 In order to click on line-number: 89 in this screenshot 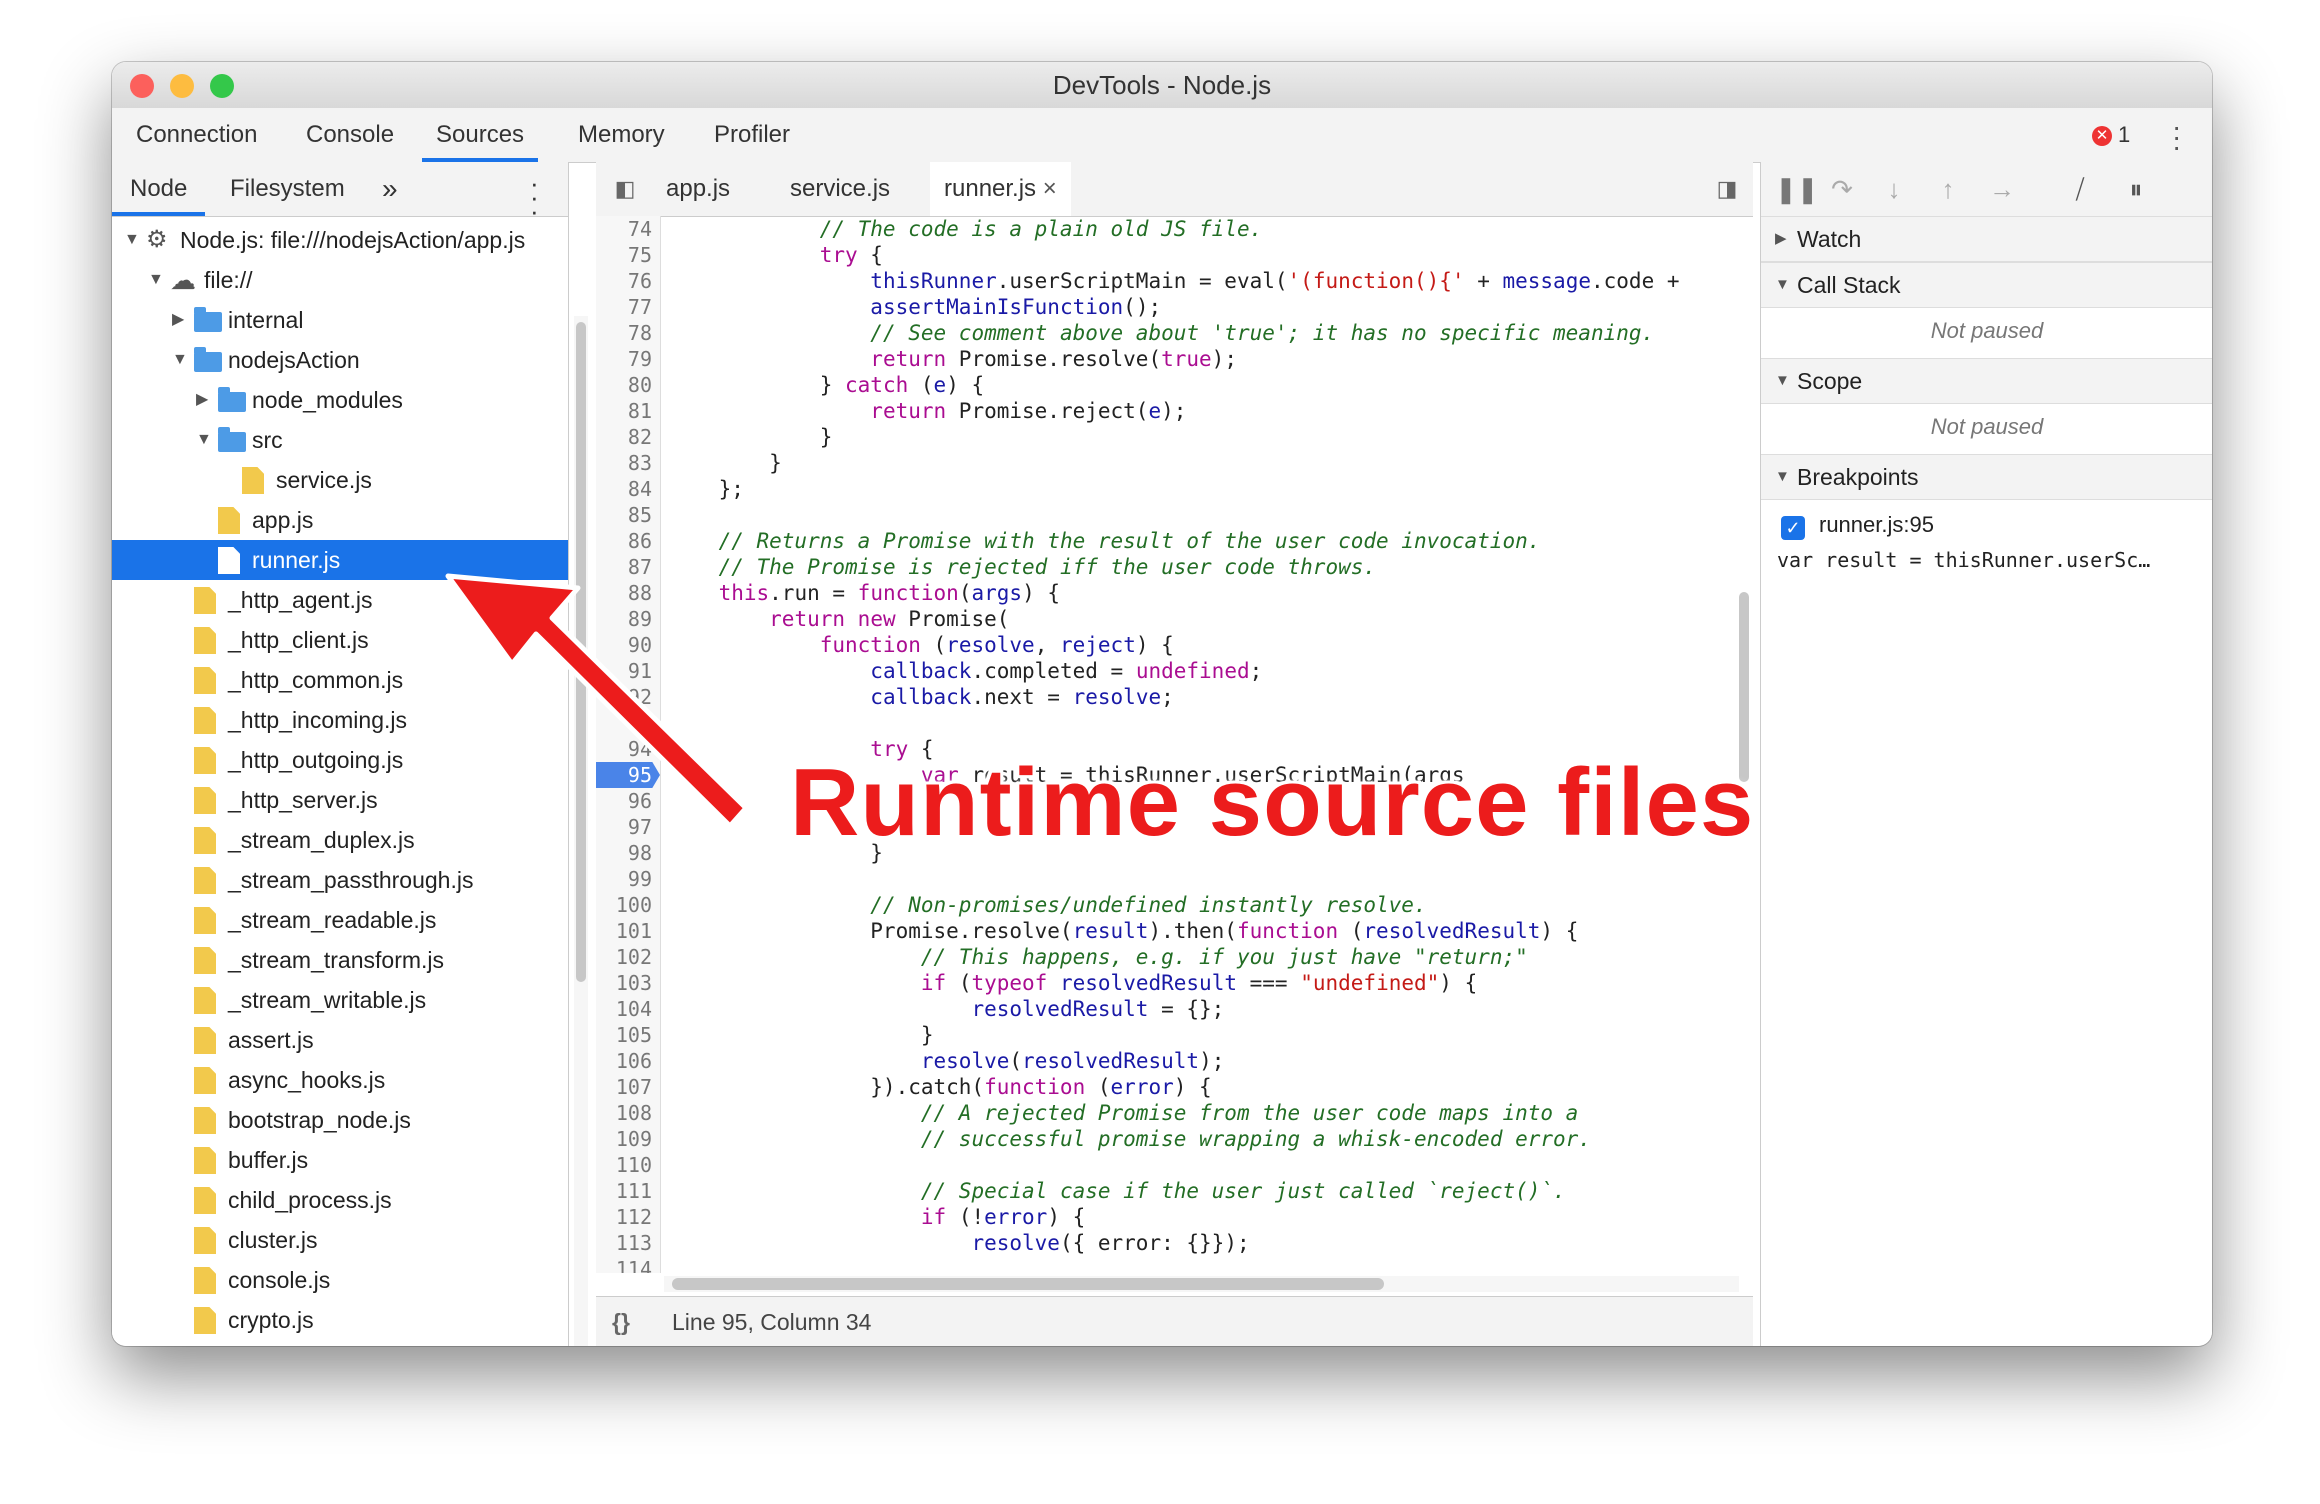, I will do `click(640, 619)`.